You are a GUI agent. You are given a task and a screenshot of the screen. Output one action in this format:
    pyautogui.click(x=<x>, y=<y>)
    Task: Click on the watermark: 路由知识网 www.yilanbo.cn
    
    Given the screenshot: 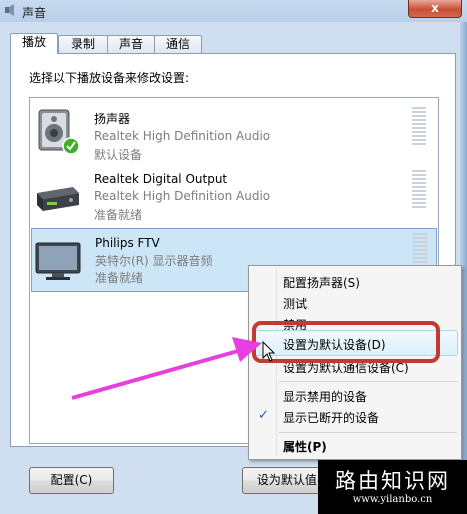 What is the action you would take?
    pyautogui.click(x=392, y=487)
    